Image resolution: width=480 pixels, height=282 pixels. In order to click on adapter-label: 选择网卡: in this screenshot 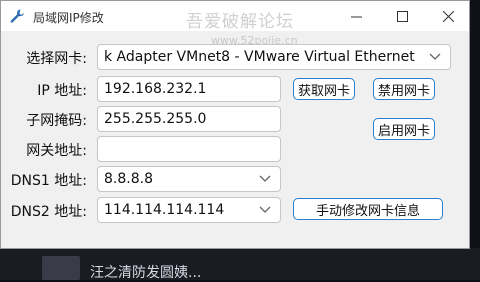, I will do `click(56, 59)`.